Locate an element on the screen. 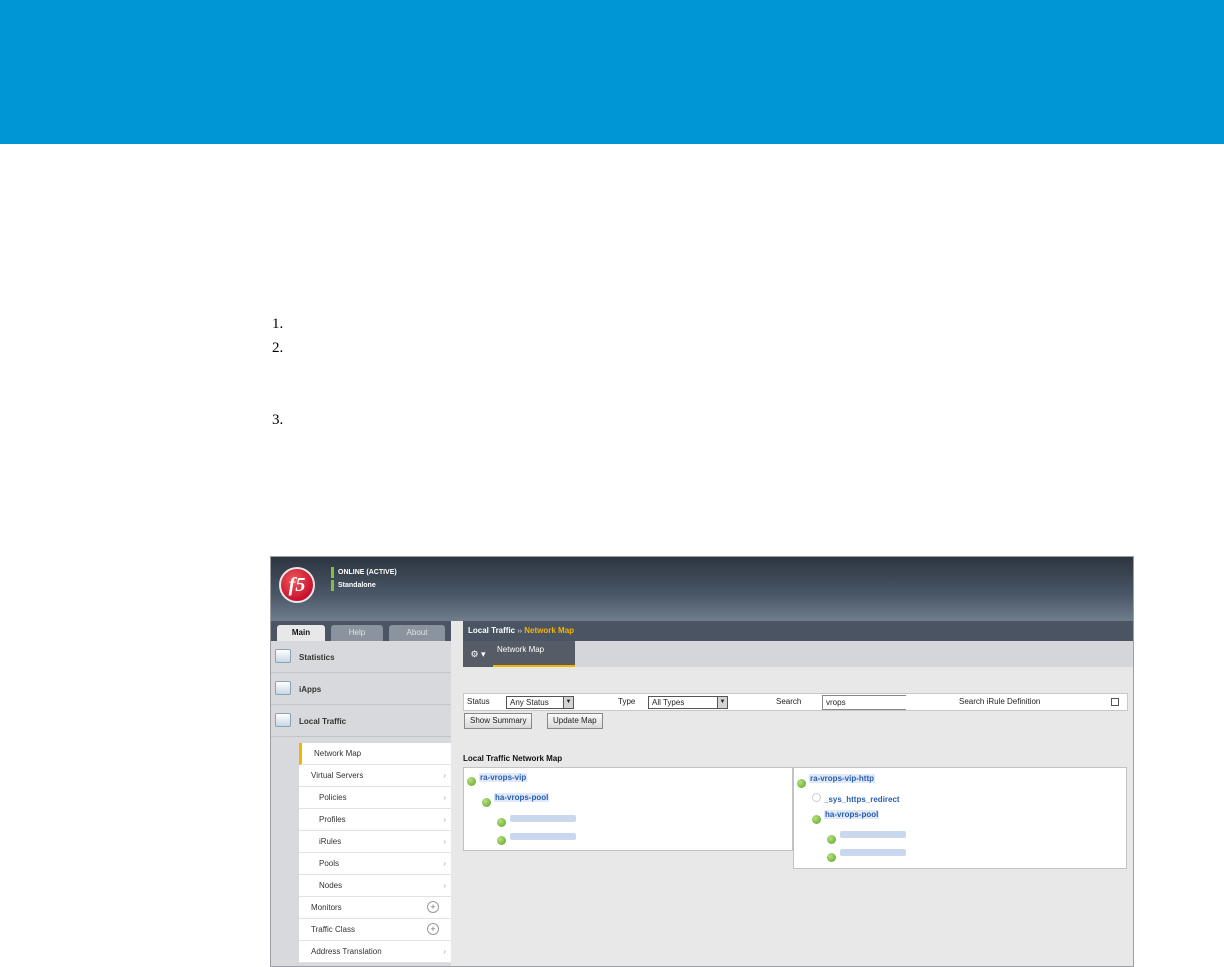  sidebar-section-iapps: iApps is located at coordinates (361, 689).